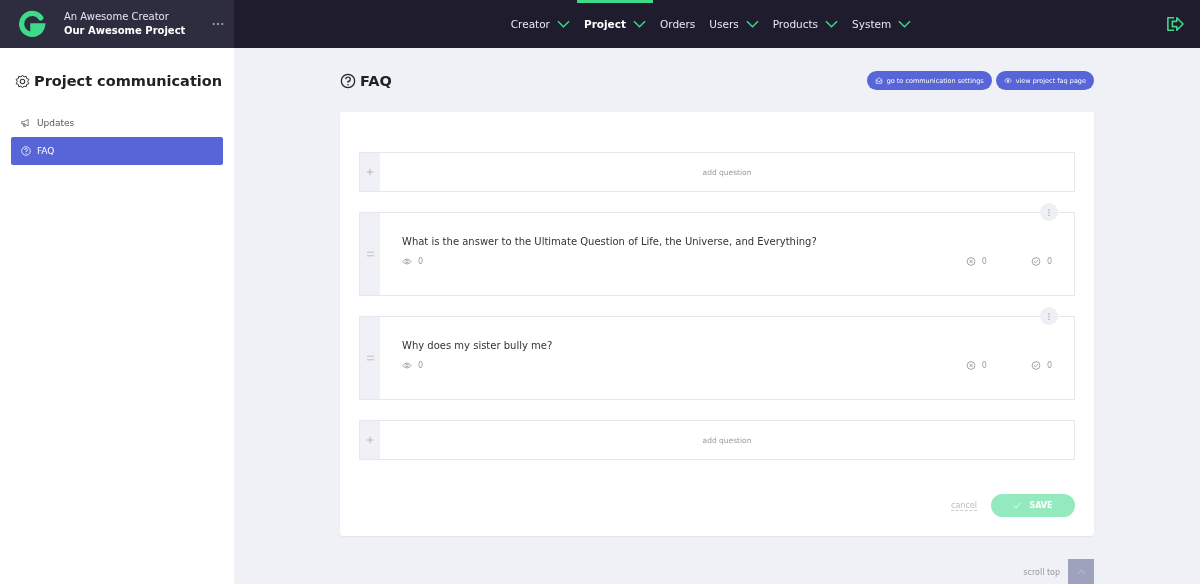  I want to click on page-title: FAQ, so click(376, 80).